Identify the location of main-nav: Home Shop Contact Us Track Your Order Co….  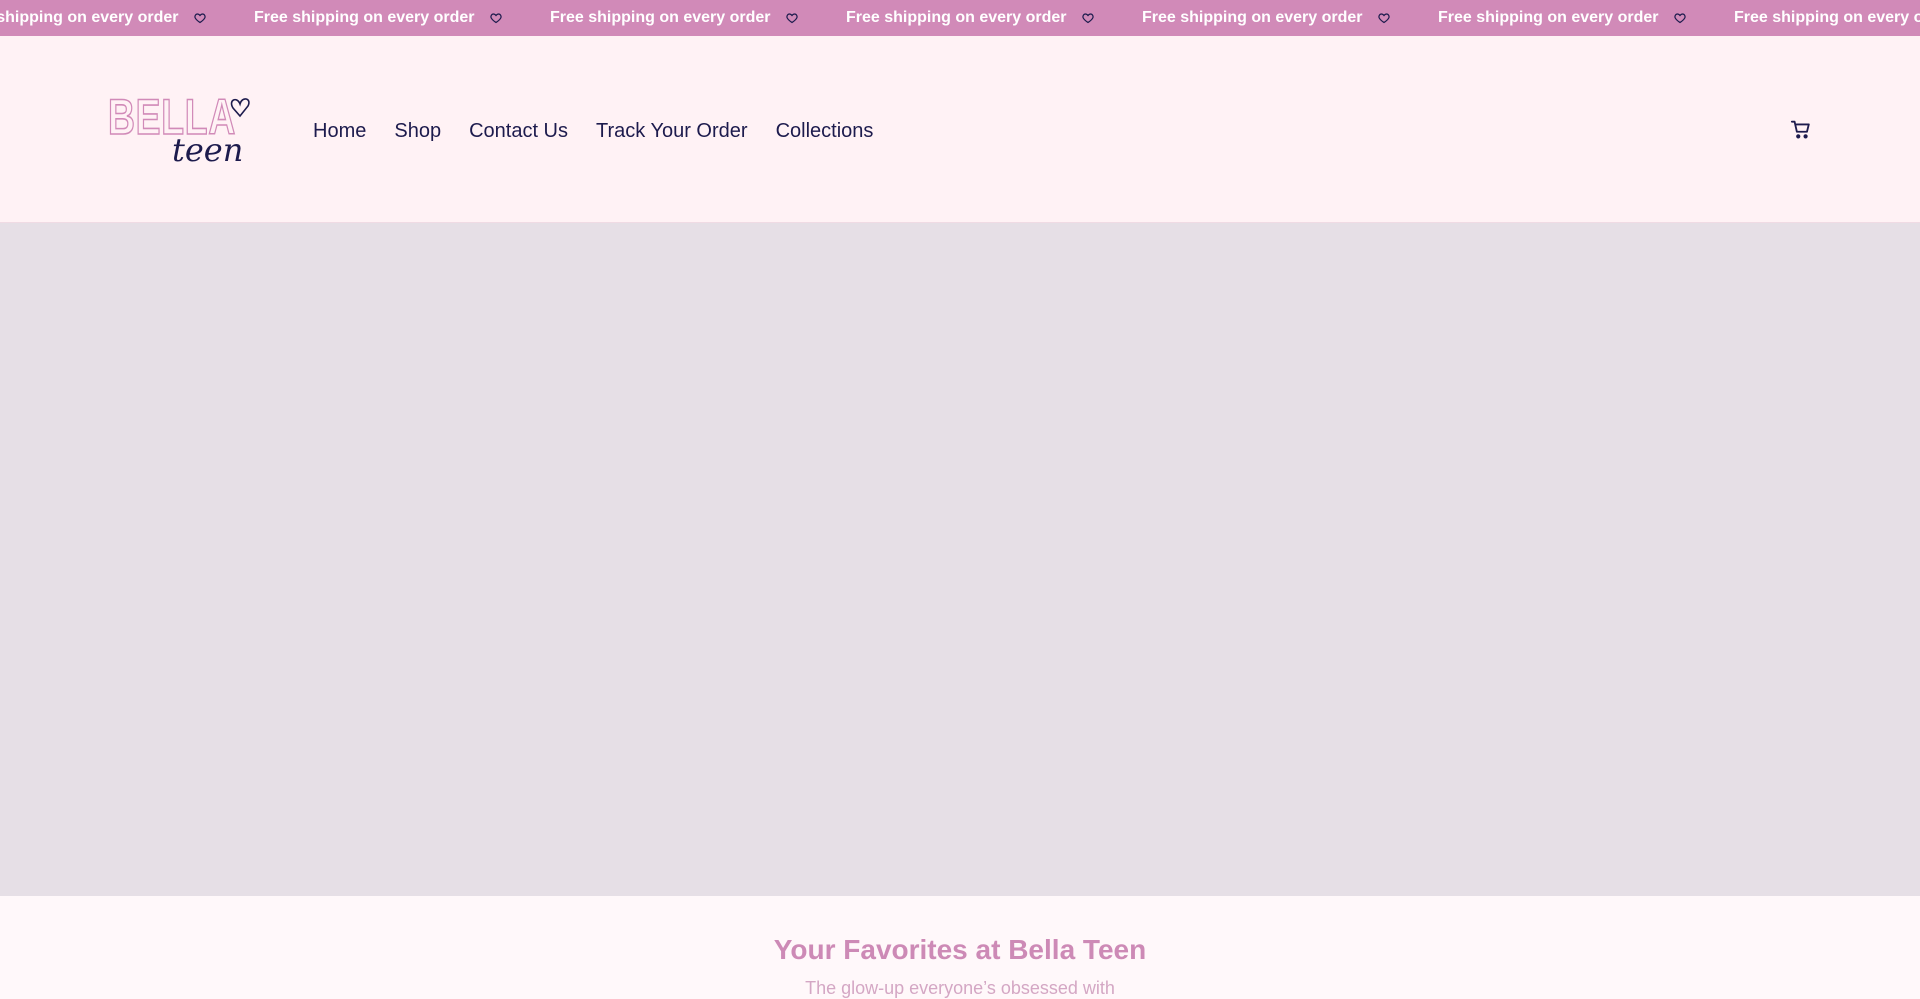
(607, 131).